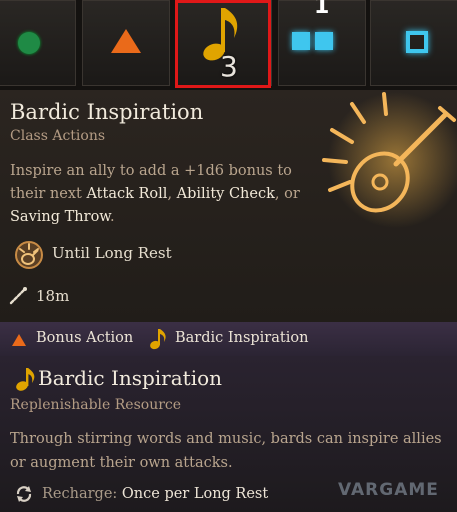  Describe the element at coordinates (388, 490) in the screenshot. I see `watermark: VARGAME` at that location.